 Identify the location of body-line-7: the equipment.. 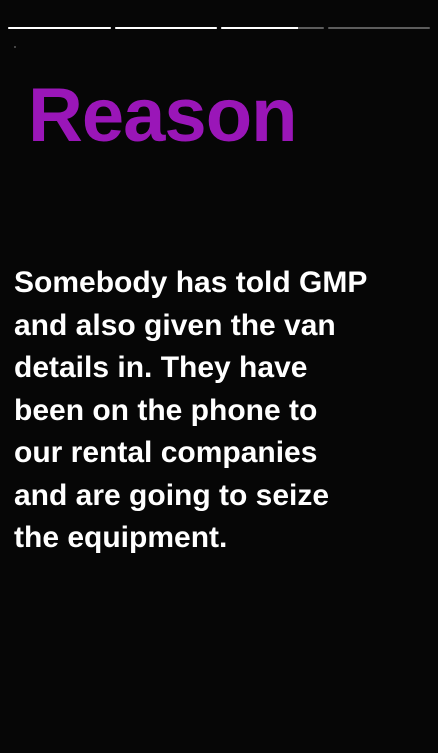
(121, 537).